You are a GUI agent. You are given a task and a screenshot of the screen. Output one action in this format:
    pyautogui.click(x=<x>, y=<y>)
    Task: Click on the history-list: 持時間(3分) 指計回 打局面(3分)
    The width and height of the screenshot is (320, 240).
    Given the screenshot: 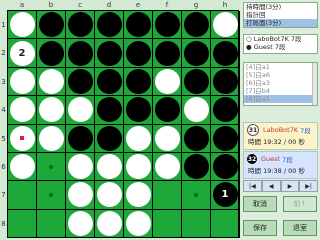 What is the action you would take?
    pyautogui.click(x=280, y=15)
    